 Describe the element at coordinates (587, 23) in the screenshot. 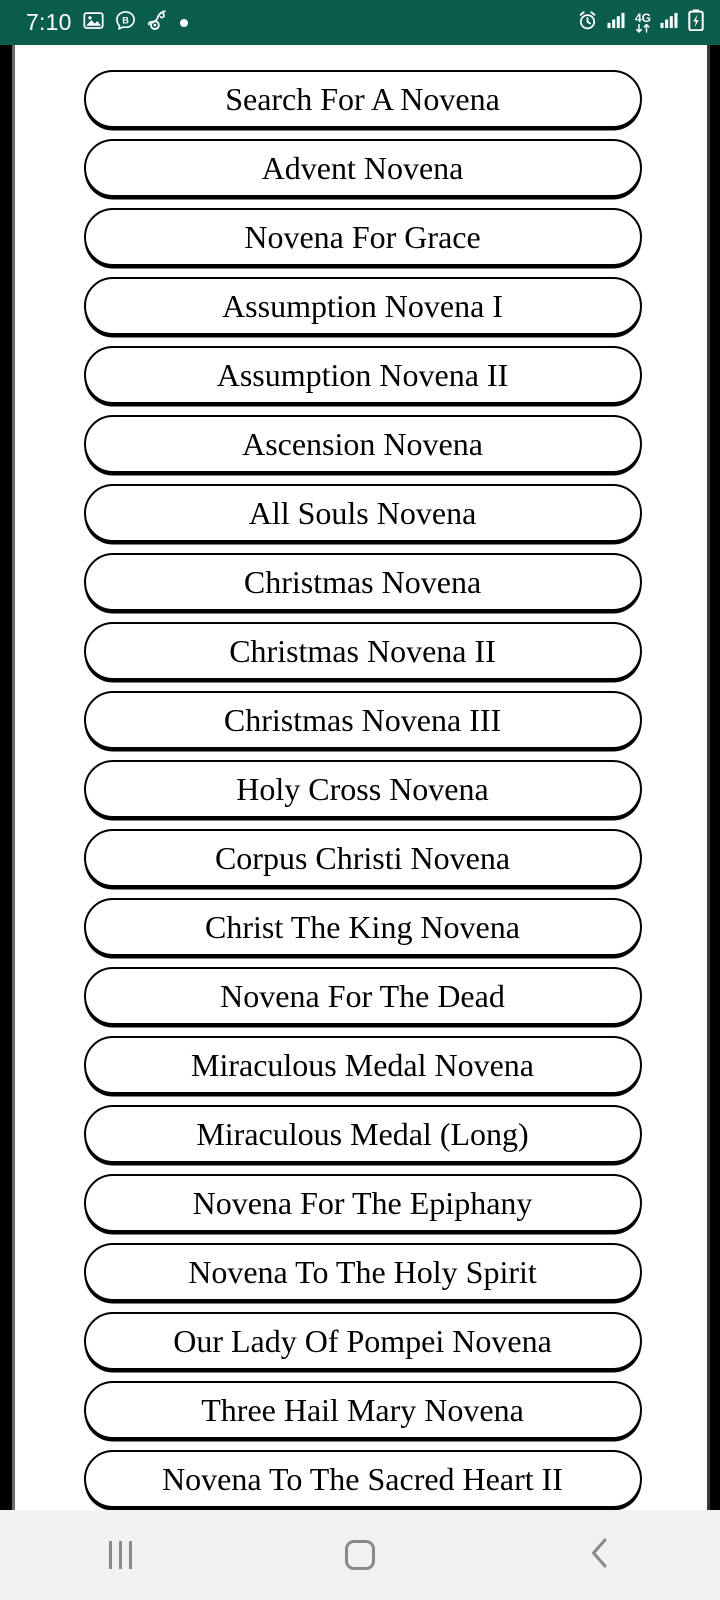

I see `alarm-icon` at that location.